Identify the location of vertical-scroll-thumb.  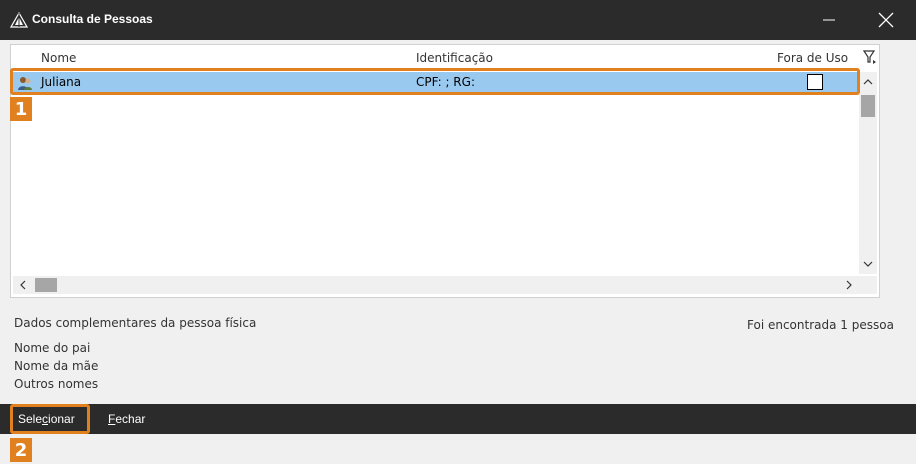
(868, 106).